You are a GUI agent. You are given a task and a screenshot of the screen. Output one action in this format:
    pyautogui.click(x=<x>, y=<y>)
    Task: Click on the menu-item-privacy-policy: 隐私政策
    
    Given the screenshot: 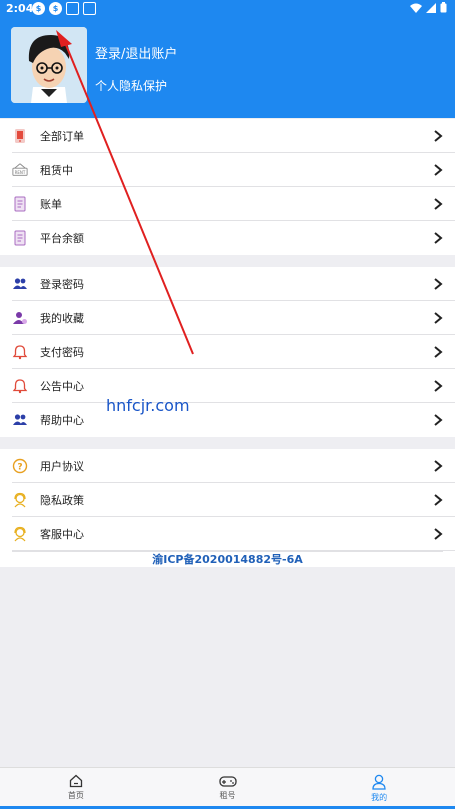 What is the action you would take?
    pyautogui.click(x=233, y=500)
    